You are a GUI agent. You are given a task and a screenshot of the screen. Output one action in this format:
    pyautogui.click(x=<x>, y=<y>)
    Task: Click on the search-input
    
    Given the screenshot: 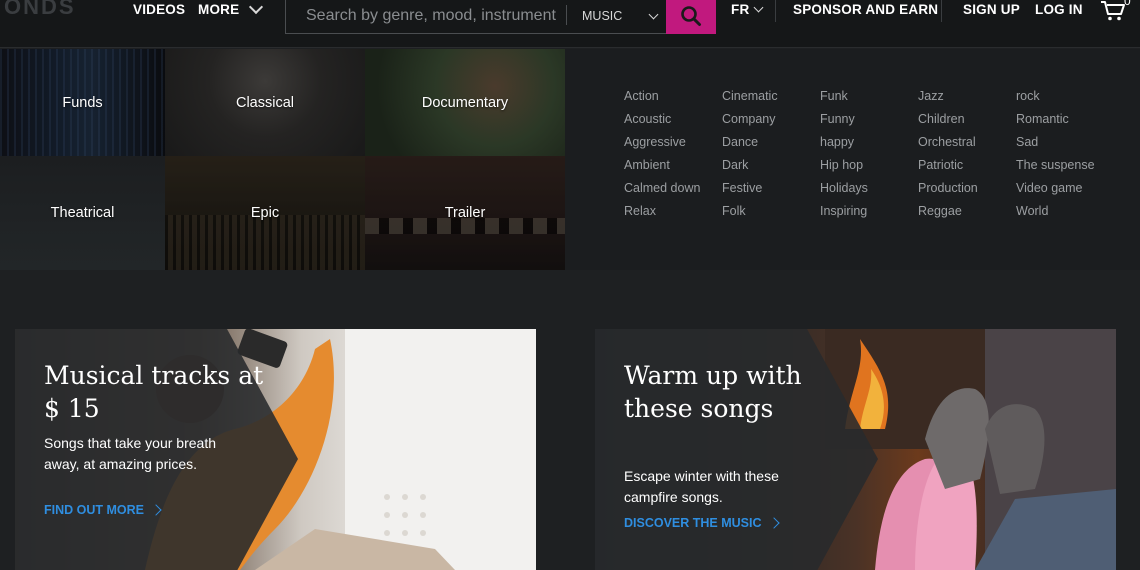 What is the action you would take?
    pyautogui.click(x=426, y=16)
    